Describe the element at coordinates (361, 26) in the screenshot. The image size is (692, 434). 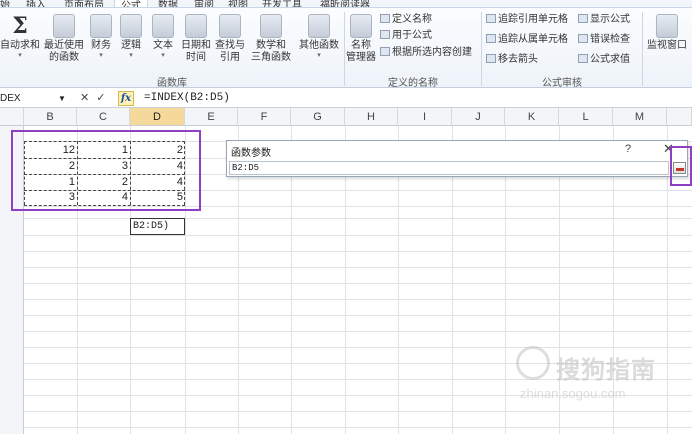
I see `name-manager-icon` at that location.